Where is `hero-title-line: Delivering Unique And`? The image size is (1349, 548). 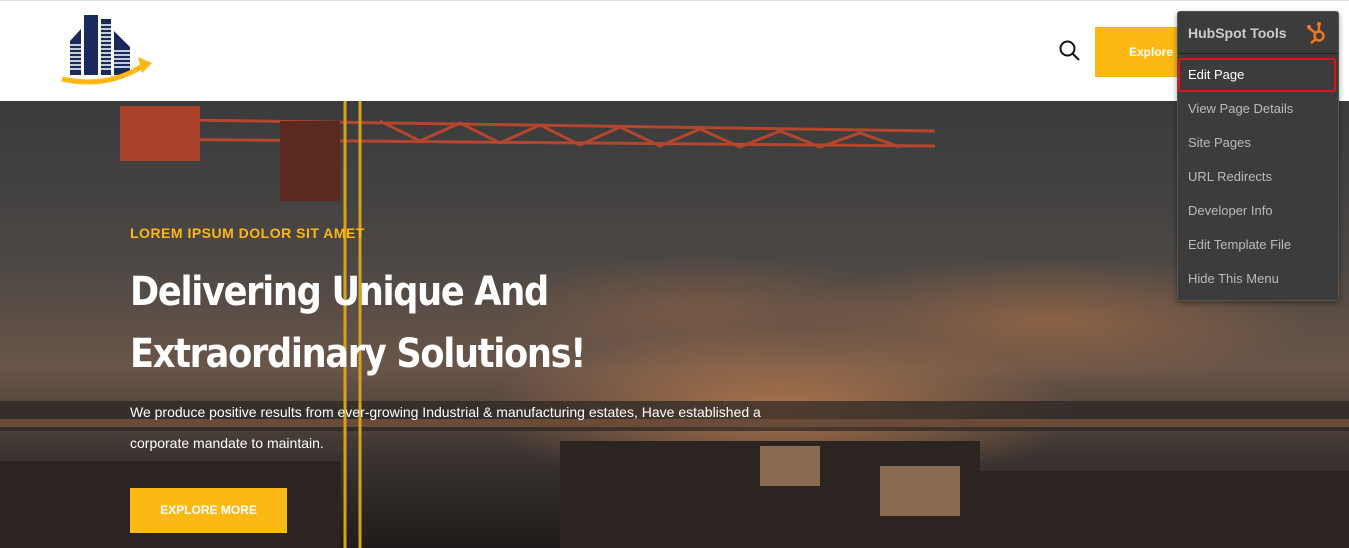
hero-title-line: Delivering Unique And is located at coordinates (339, 292).